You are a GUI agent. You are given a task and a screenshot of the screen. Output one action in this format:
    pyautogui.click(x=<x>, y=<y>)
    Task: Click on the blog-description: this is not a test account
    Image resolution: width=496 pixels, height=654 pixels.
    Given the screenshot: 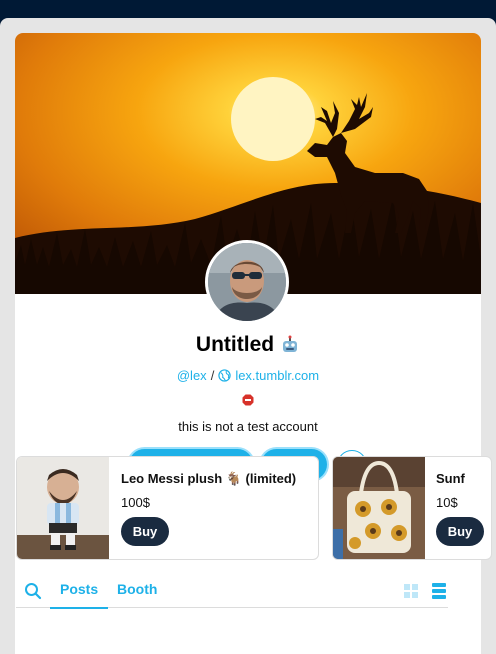 What is the action you would take?
    pyautogui.click(x=248, y=426)
    